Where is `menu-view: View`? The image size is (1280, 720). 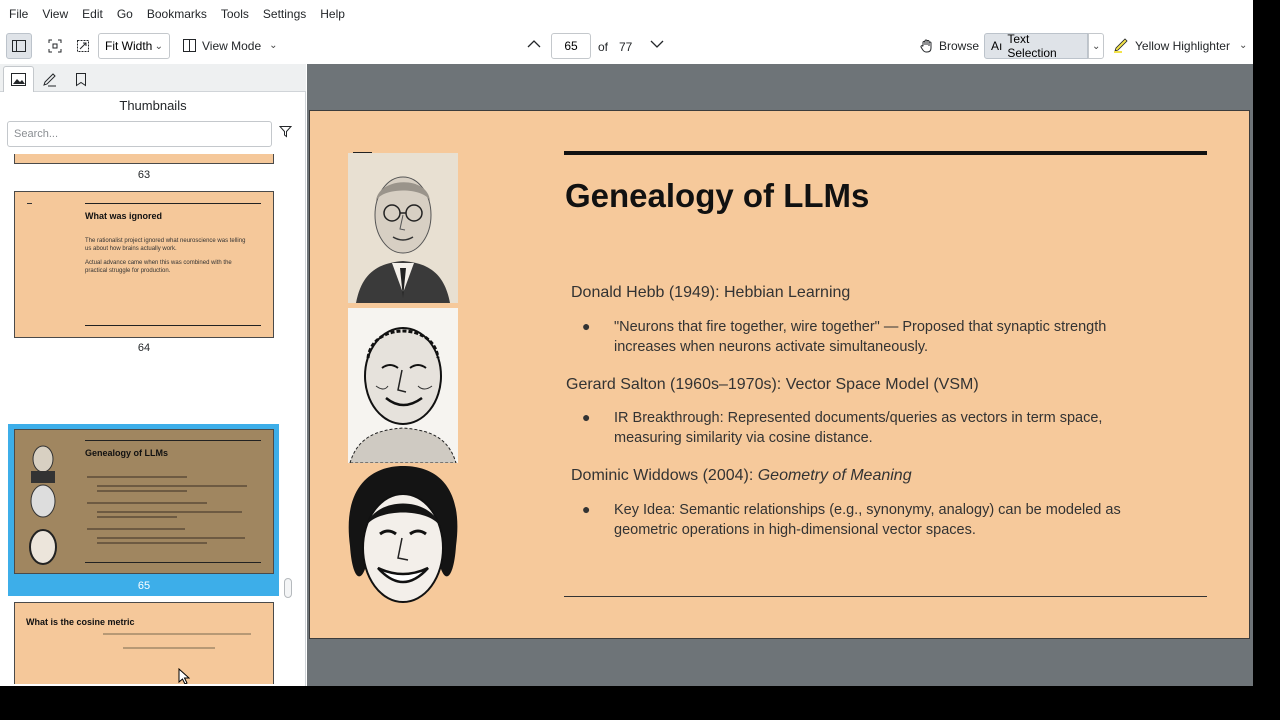
menu-view: View is located at coordinates (55, 14).